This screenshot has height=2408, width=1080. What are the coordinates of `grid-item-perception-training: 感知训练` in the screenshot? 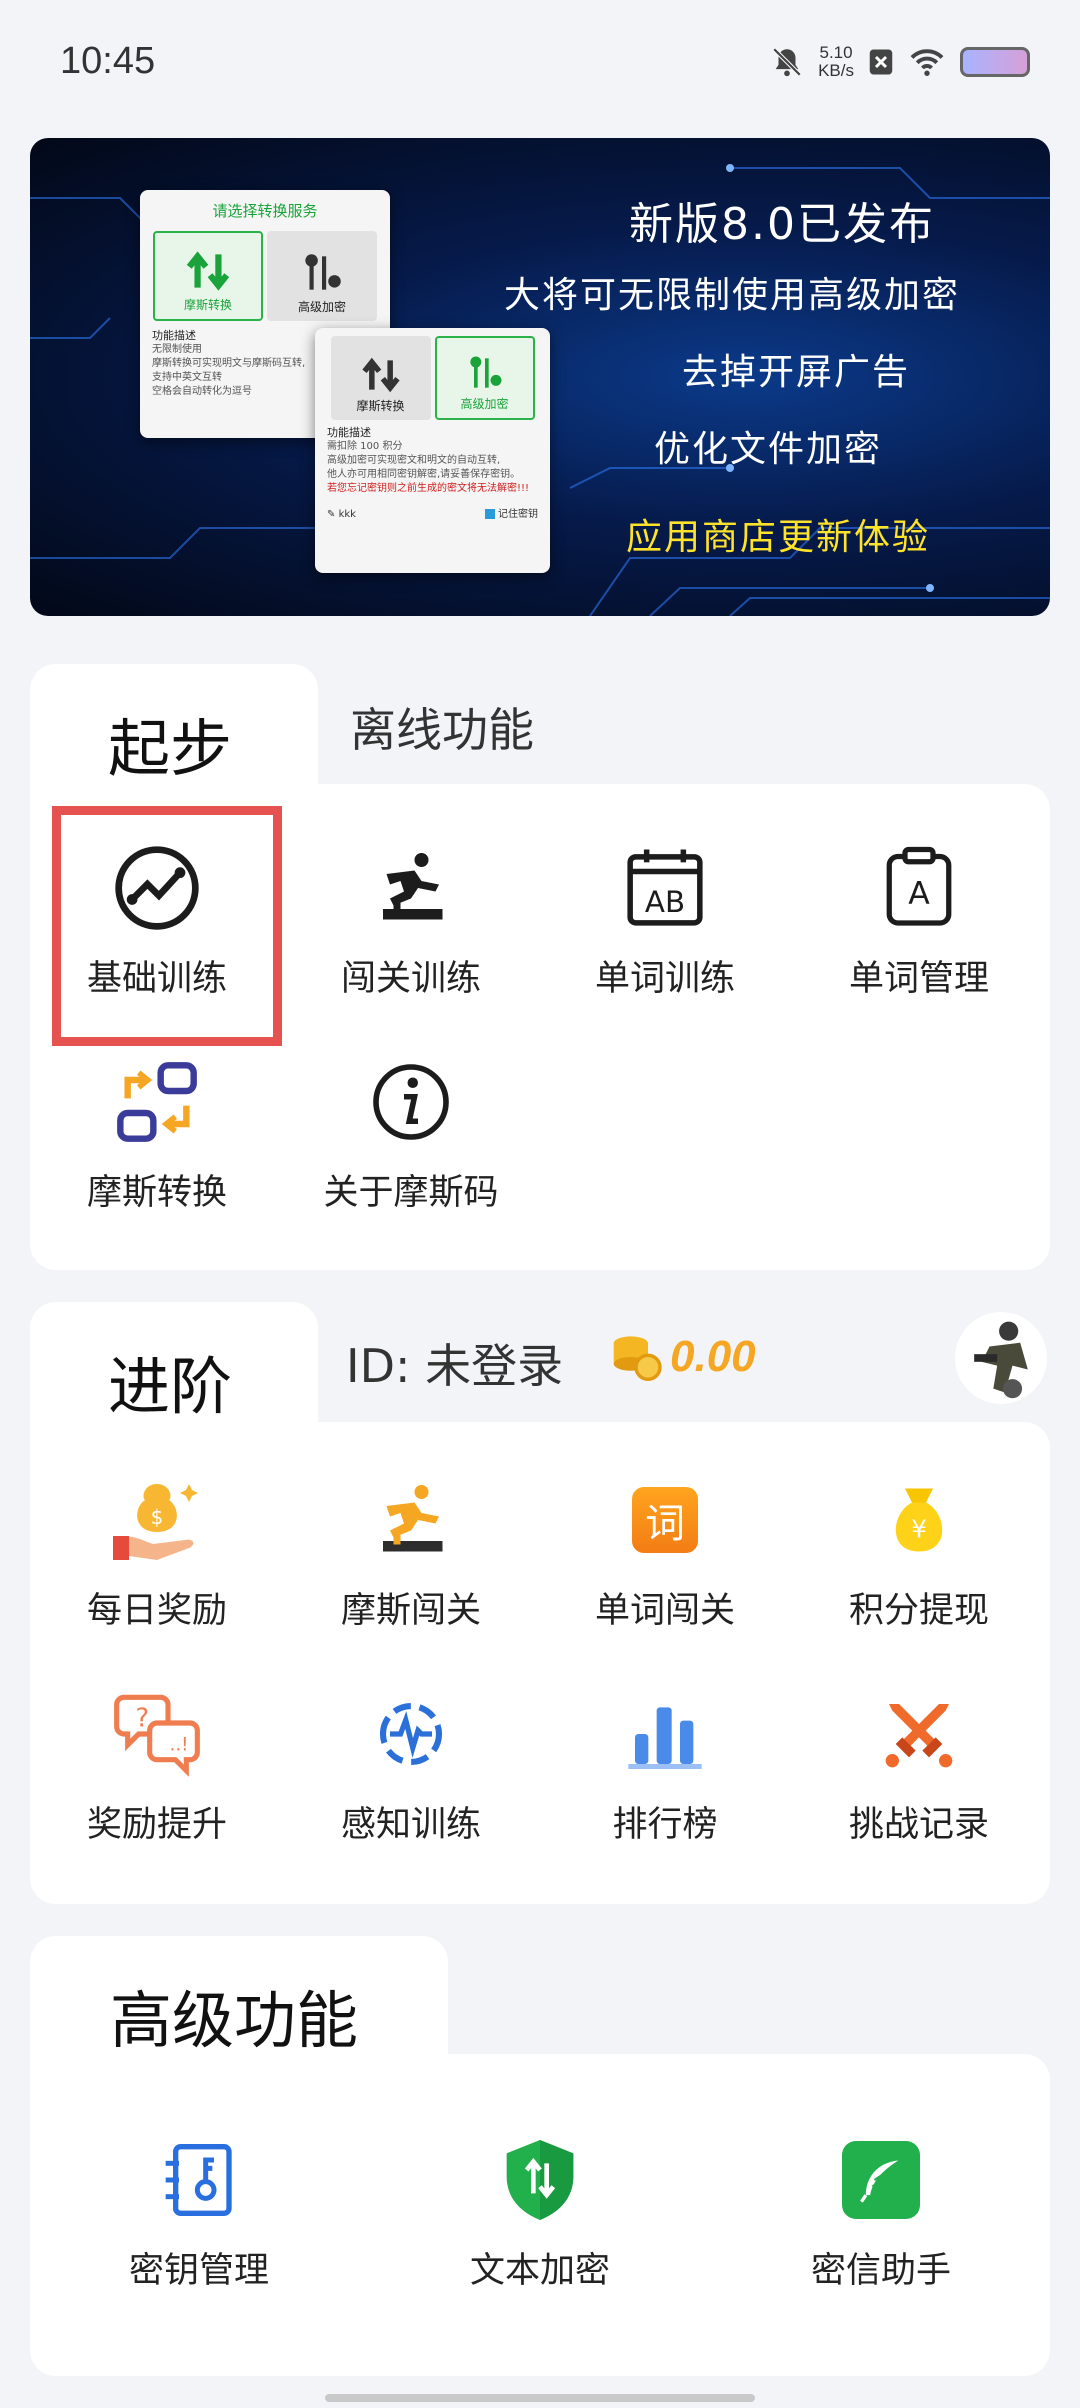 It's located at (411, 1765).